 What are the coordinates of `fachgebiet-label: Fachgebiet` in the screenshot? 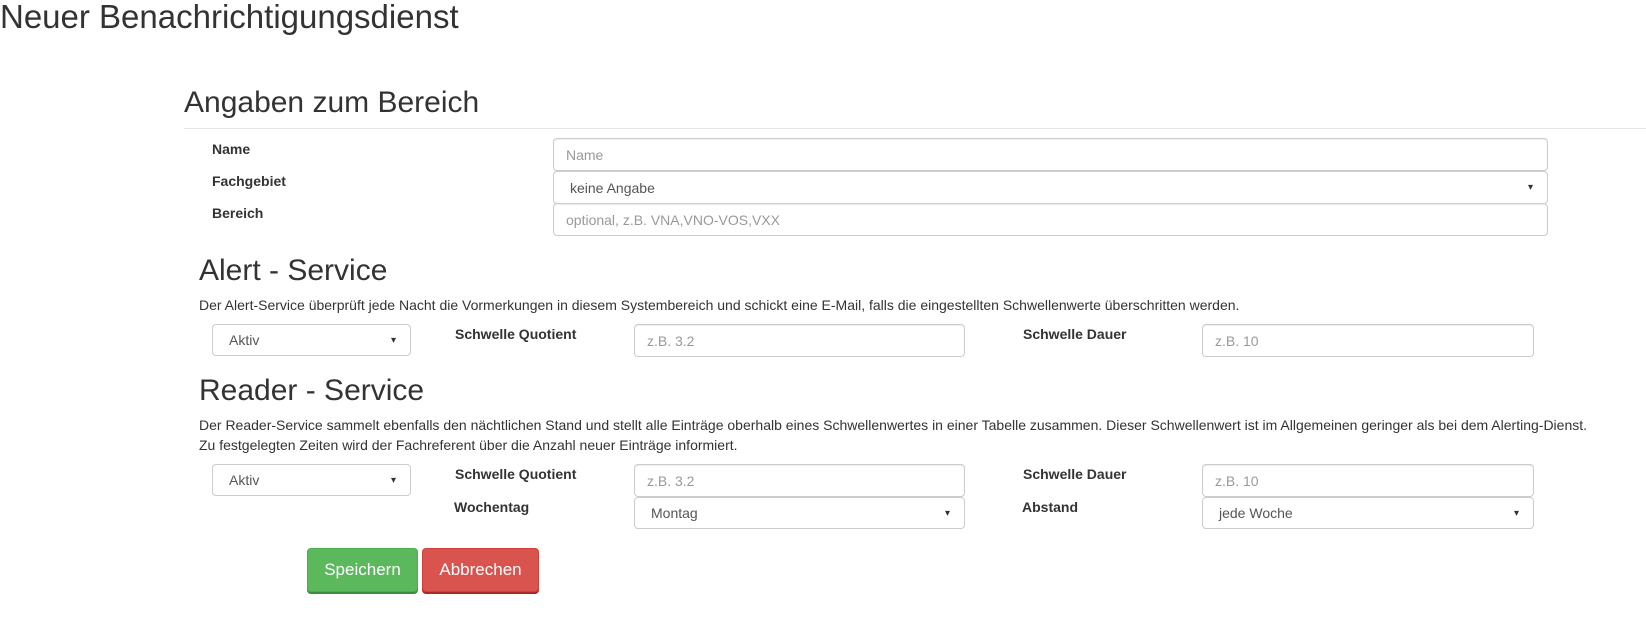 It's located at (249, 181).